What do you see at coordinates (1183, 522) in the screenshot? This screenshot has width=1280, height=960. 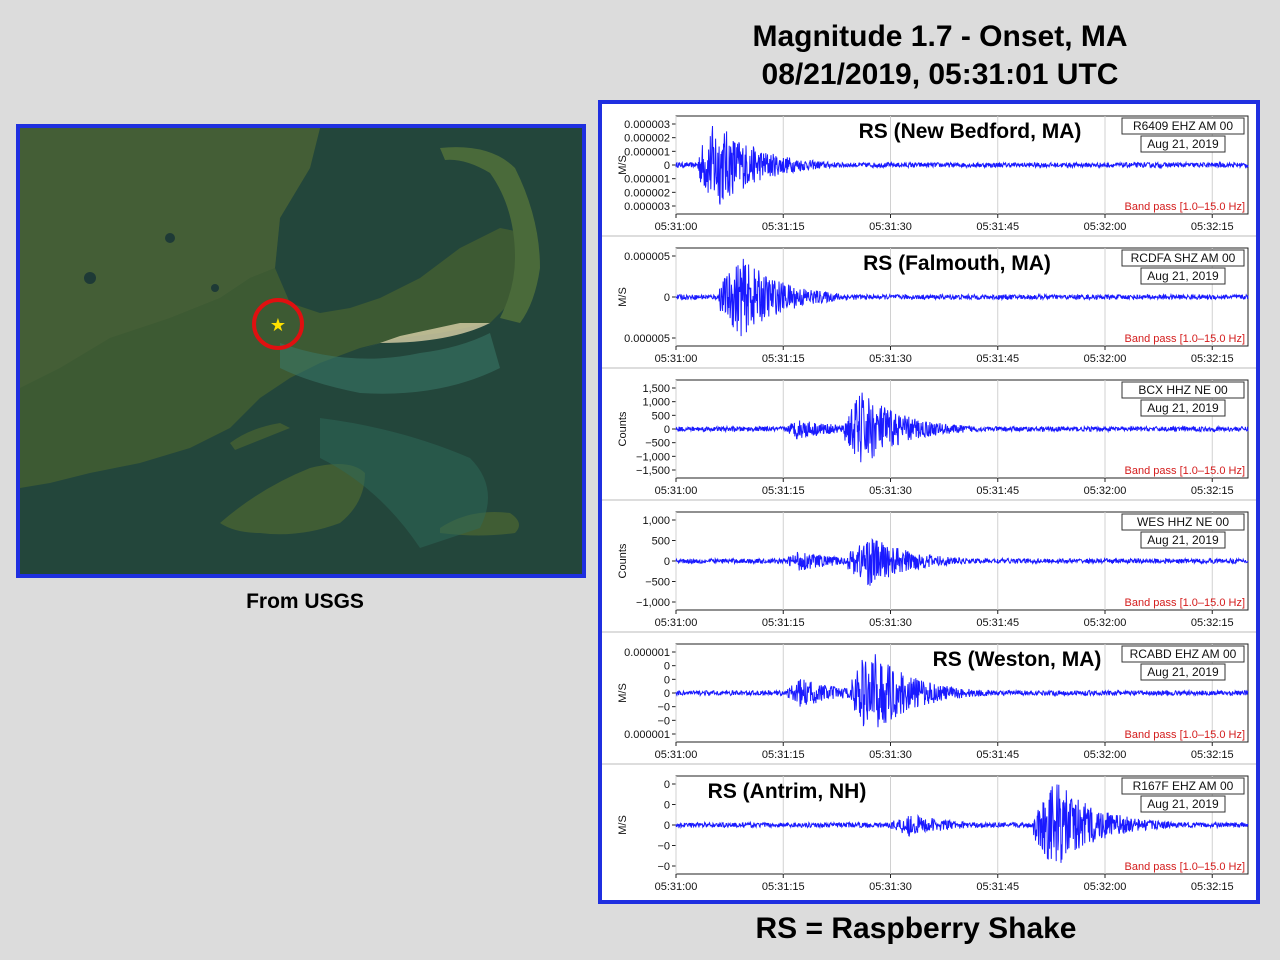 I see `station-id: WES HHZ NE 00` at bounding box center [1183, 522].